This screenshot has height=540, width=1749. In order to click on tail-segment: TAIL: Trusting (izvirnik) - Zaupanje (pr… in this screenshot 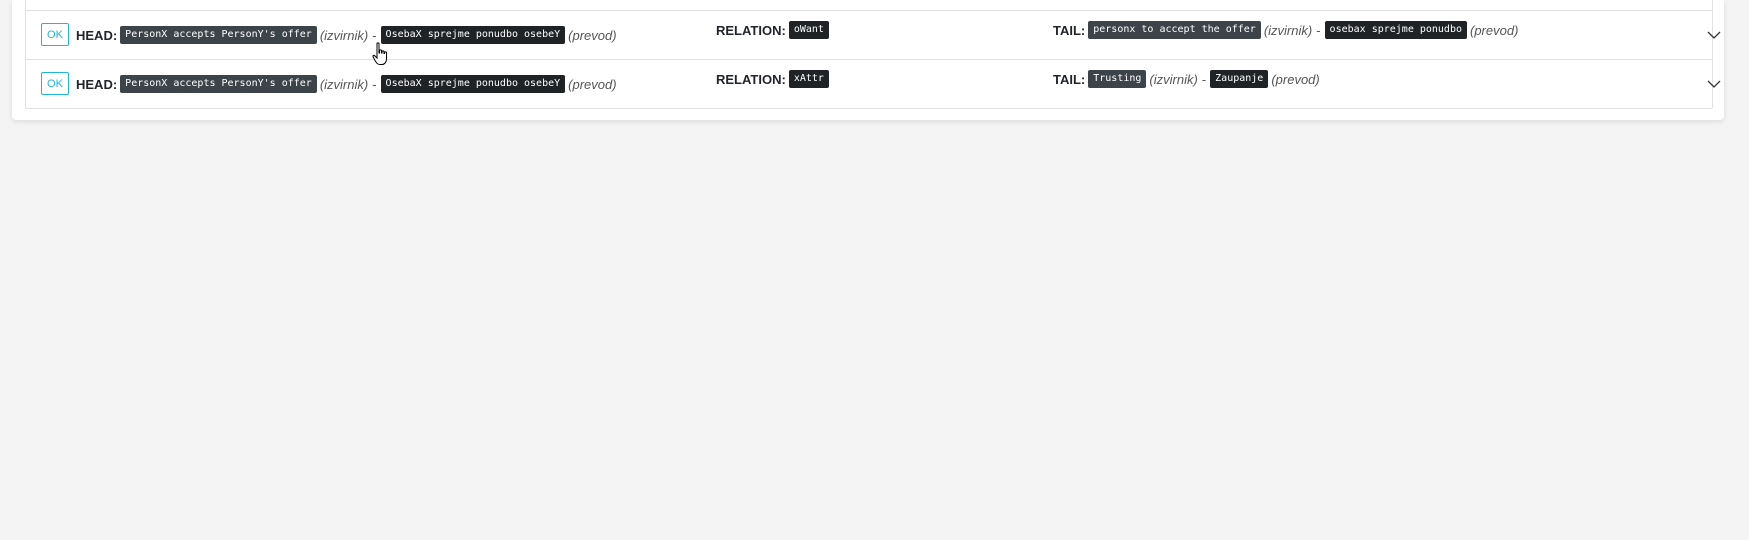, I will do `click(1188, 79)`.